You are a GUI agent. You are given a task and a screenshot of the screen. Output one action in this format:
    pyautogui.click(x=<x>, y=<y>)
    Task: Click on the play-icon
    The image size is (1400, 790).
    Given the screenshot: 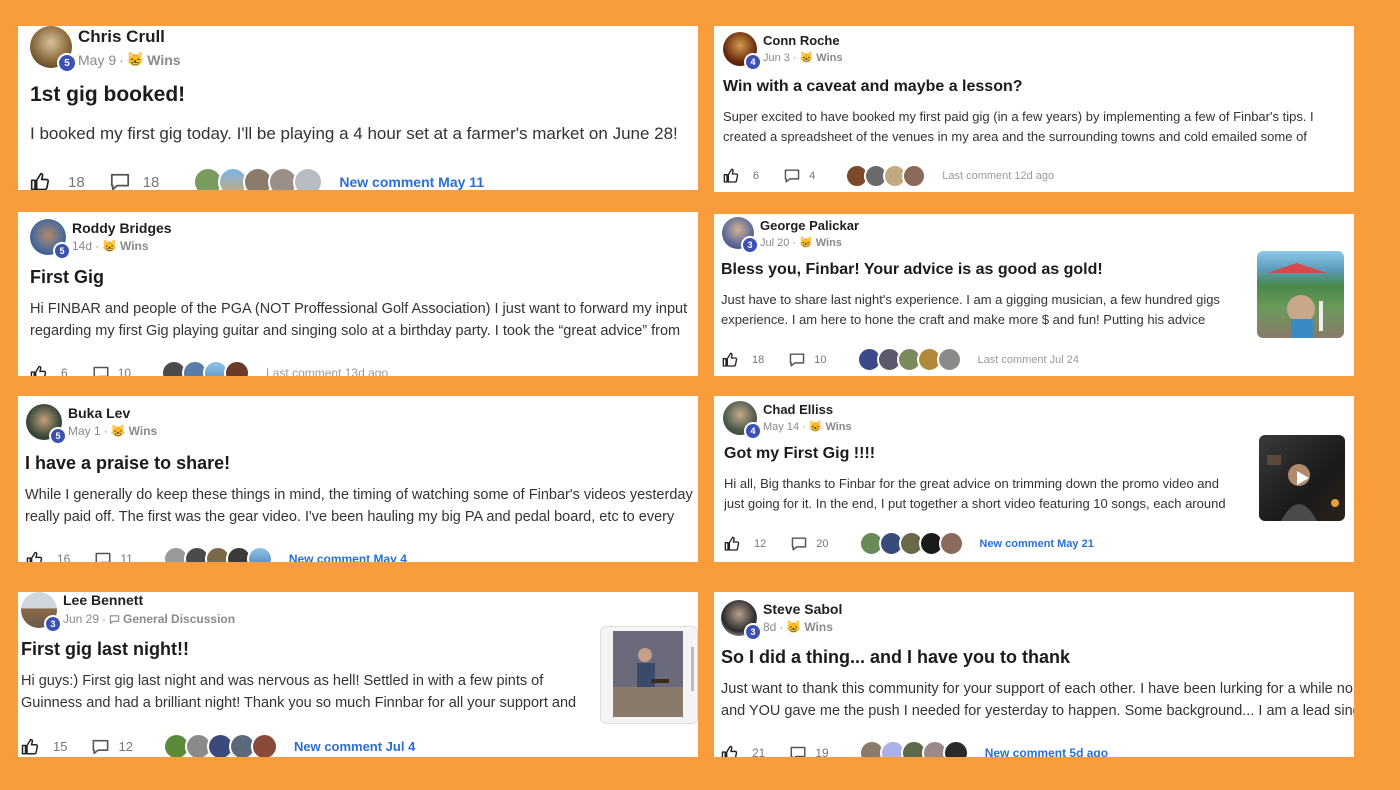 What is the action you would take?
    pyautogui.click(x=1302, y=478)
    